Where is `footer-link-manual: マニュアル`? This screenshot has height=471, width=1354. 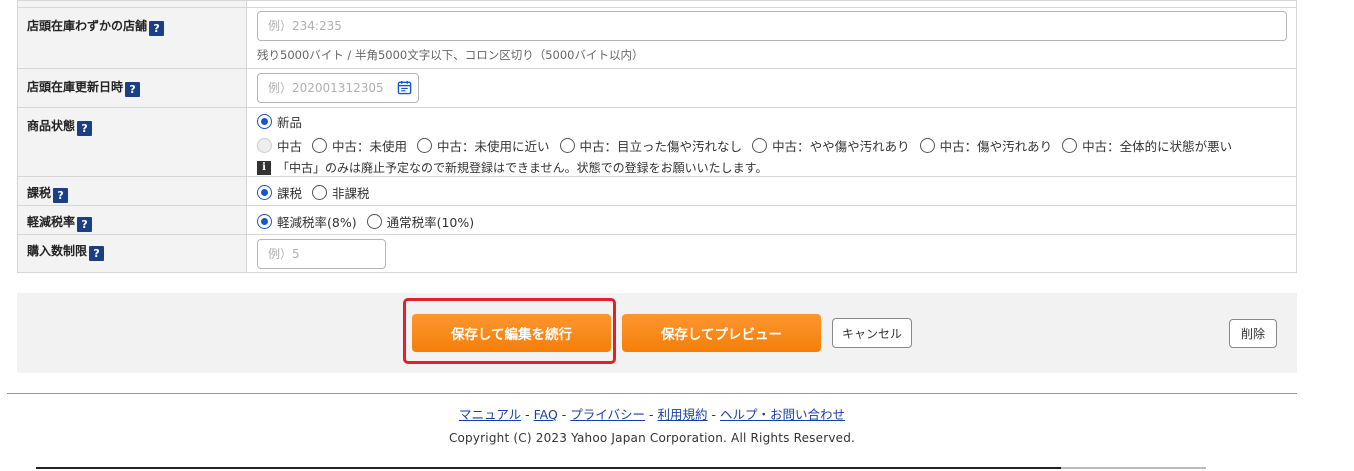
footer-link-manual: マニュアル is located at coordinates (490, 414).